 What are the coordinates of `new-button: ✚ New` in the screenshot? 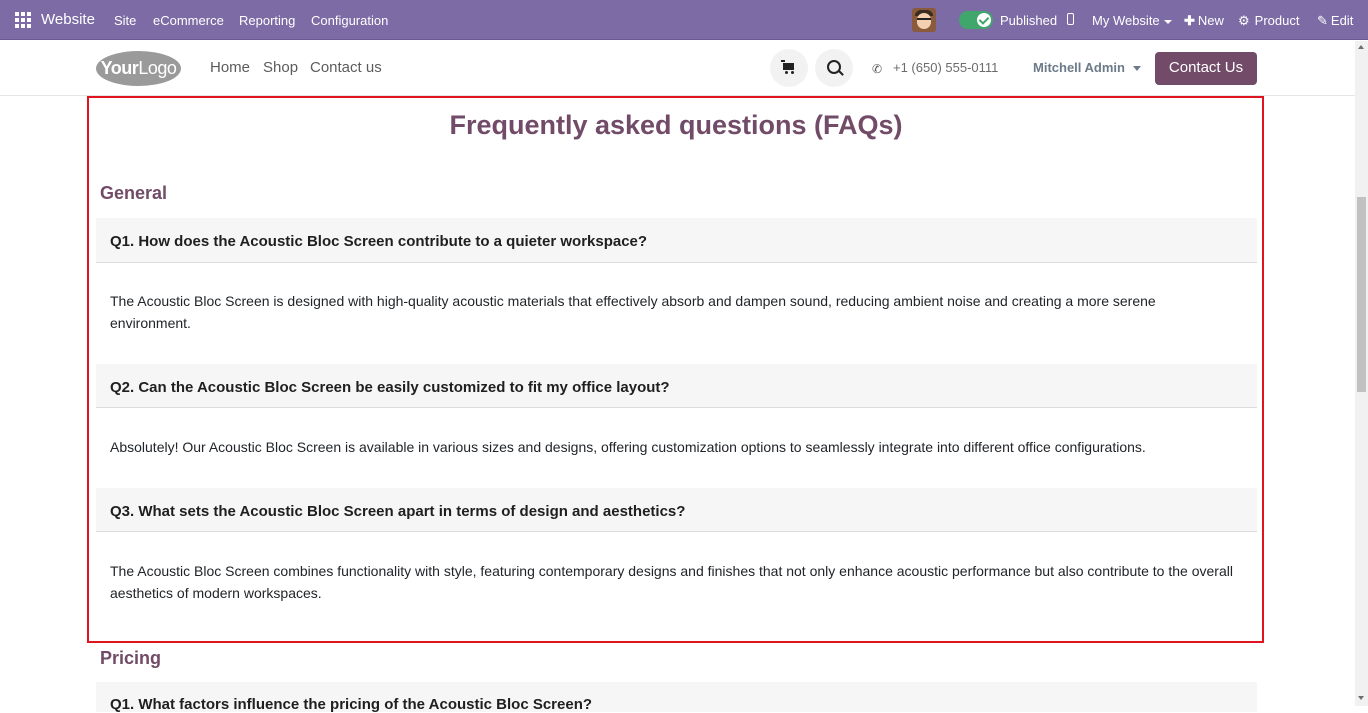 It's located at (1204, 21).